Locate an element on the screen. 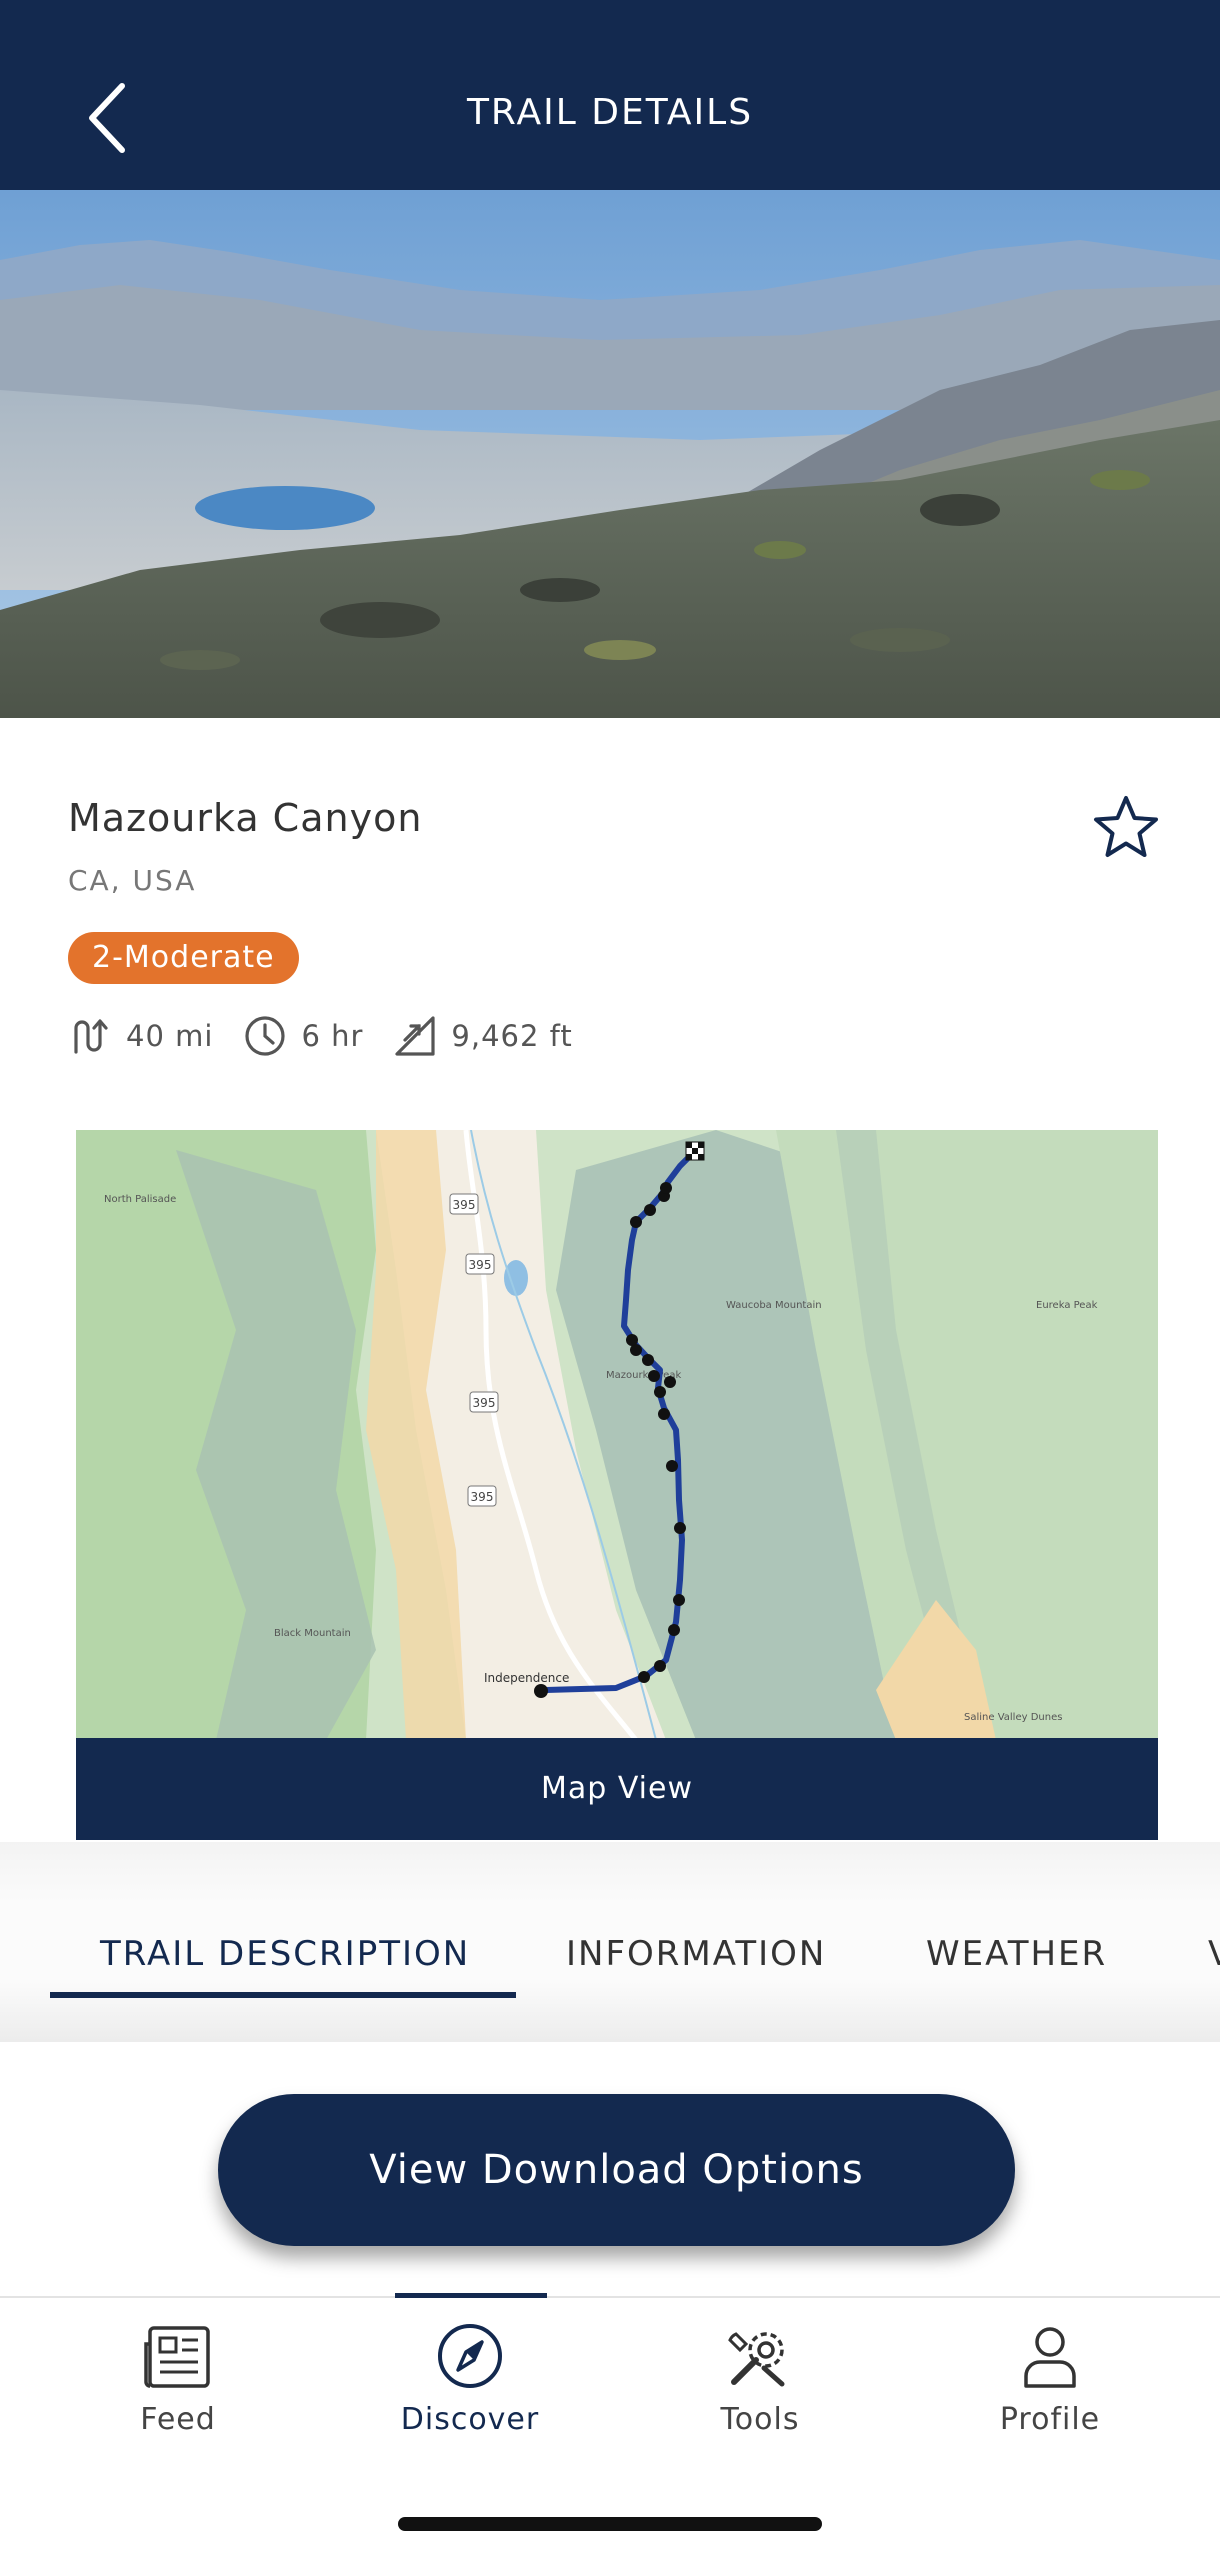 The width and height of the screenshot is (1220, 2560). trail-location: CA, USA is located at coordinates (132, 880).